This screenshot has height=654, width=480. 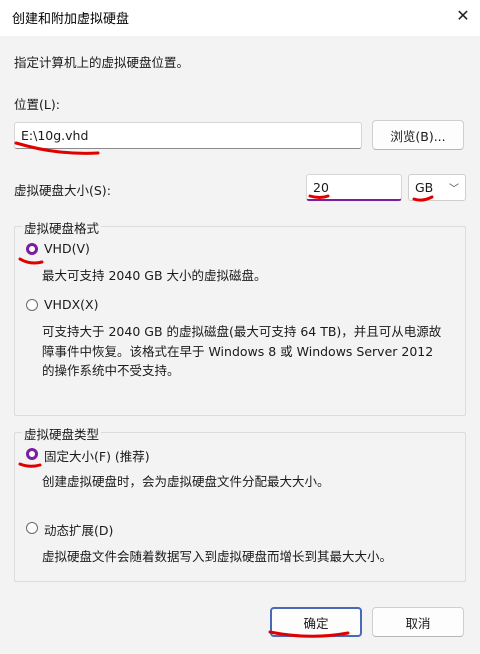 I want to click on annotation-underline-vhd, so click(x=31, y=261).